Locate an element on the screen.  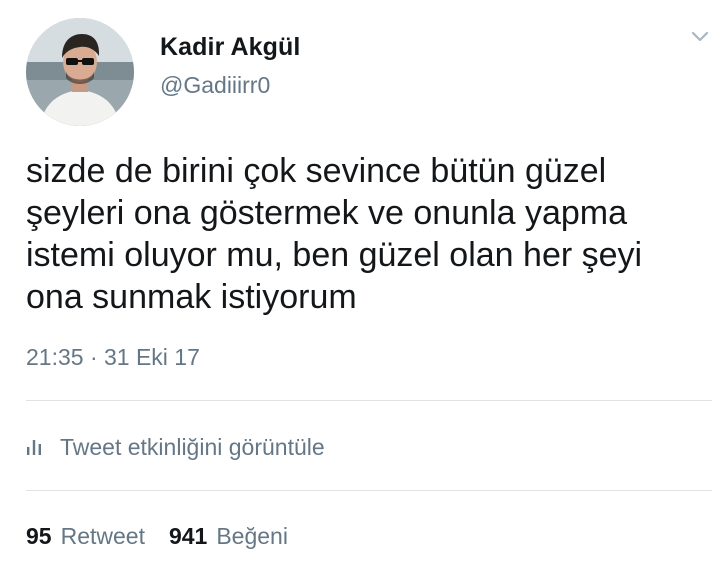
view-tweet-activity-link: Tweet etkinliğini görüntüle is located at coordinates (175, 447).